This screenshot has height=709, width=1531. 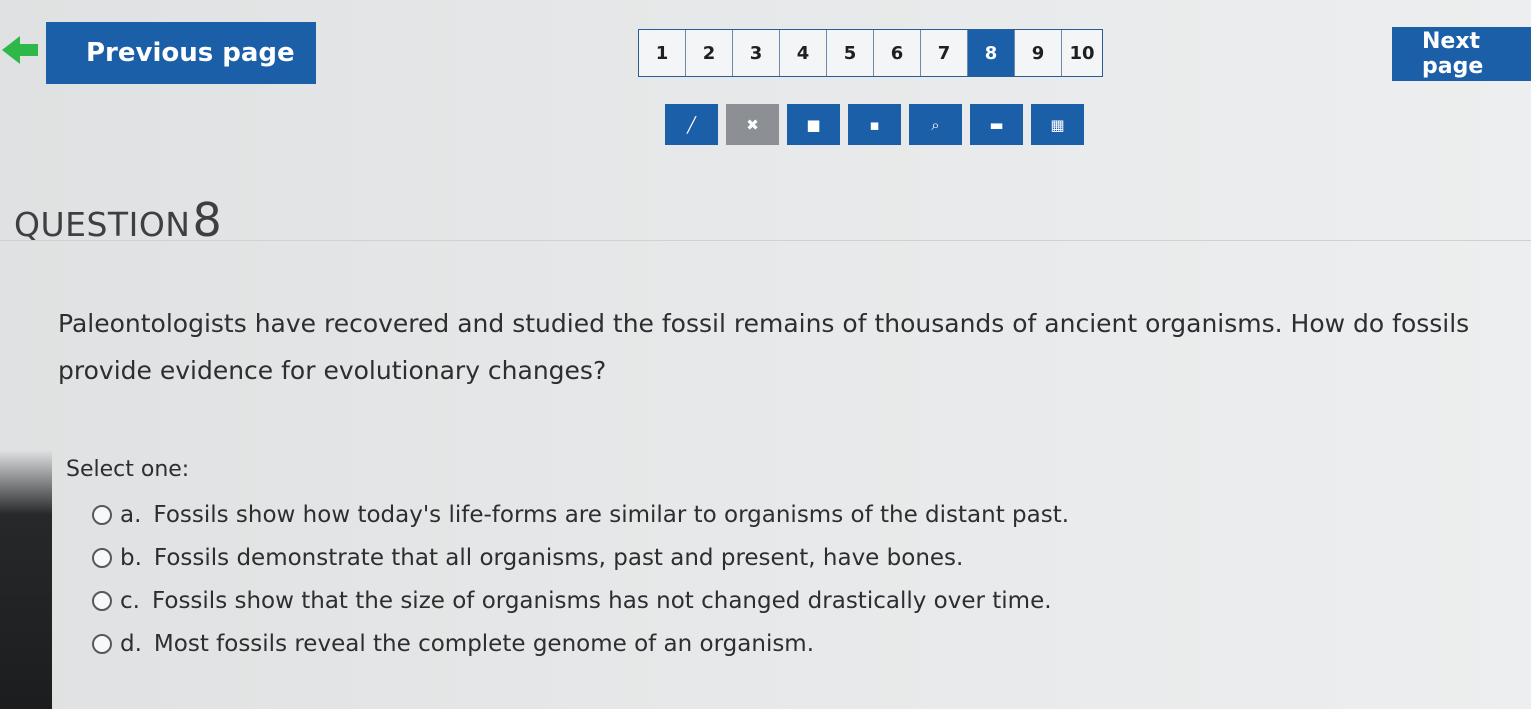 I want to click on magnifier-icon: ⌕, so click(x=935, y=124).